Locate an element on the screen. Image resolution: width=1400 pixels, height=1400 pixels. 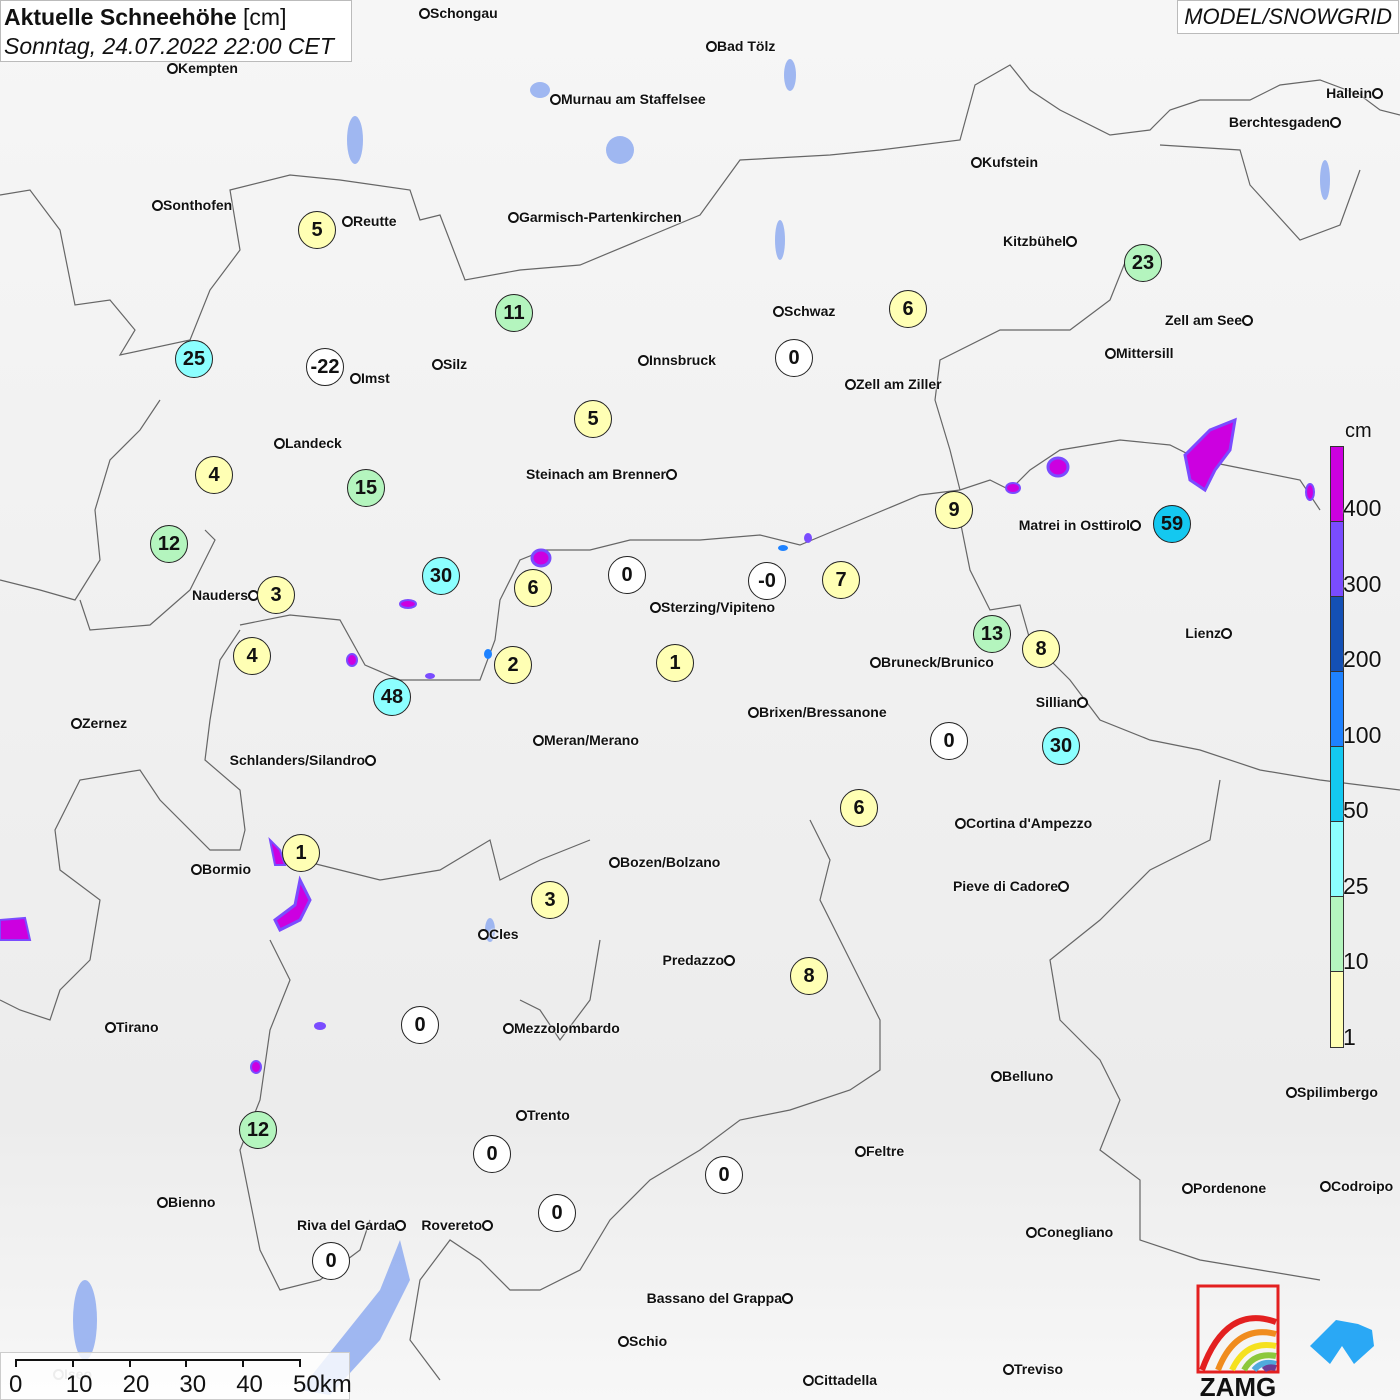
map-datetime: Sonntag, 24.07.2022 22:00 CET is located at coordinates (169, 46).